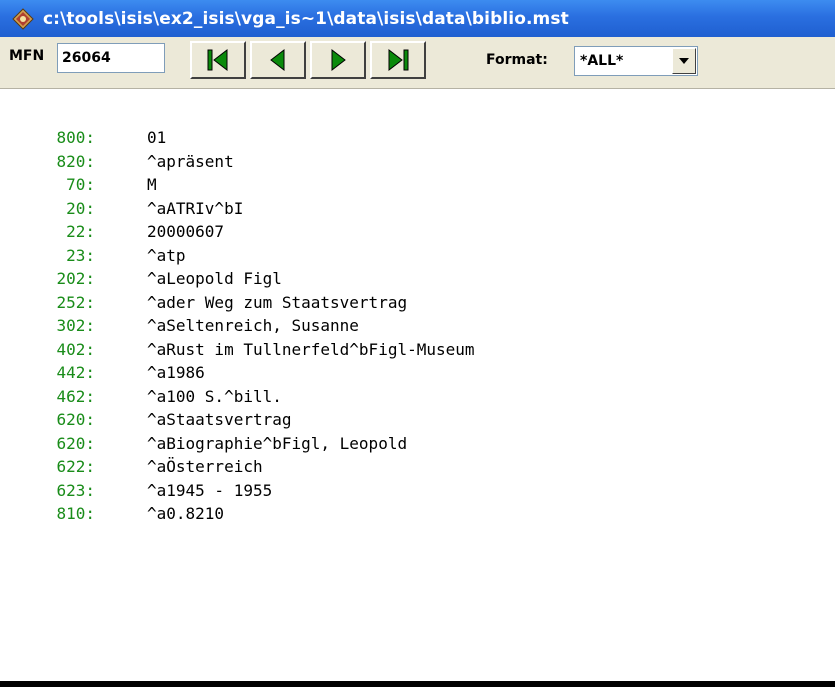 The image size is (835, 687). I want to click on field-row: 202: ^aLeopold Figl, so click(237, 279).